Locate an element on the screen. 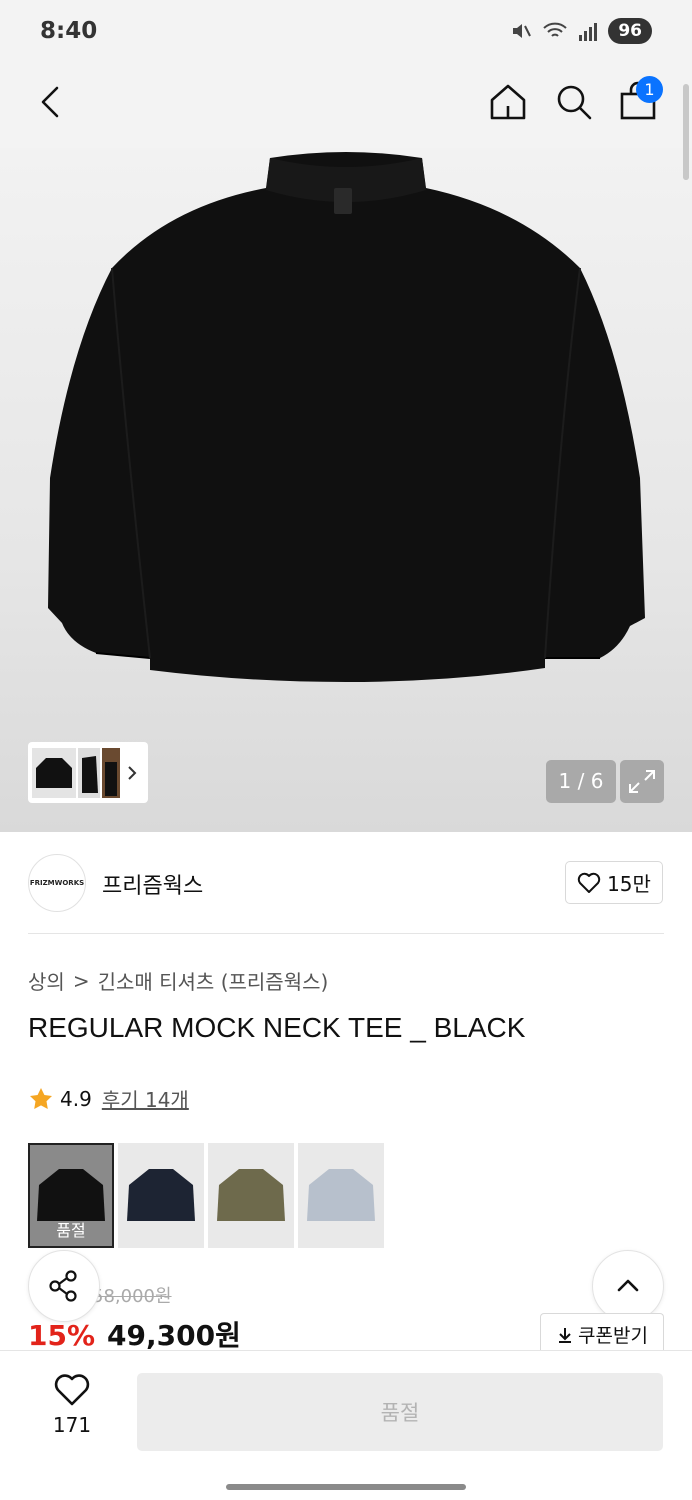  swatch-olive is located at coordinates (251, 1195).